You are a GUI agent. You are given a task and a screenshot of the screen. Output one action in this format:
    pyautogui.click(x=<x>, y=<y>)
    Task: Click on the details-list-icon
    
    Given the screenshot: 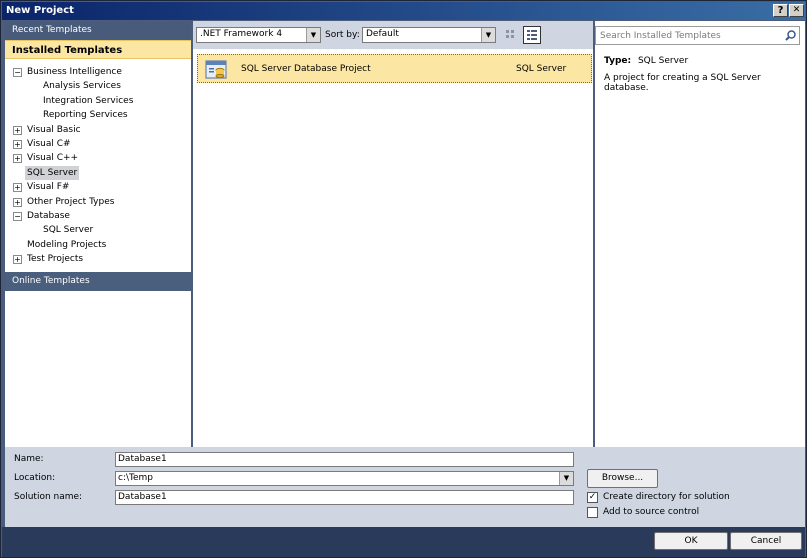 What is the action you would take?
    pyautogui.click(x=532, y=35)
    